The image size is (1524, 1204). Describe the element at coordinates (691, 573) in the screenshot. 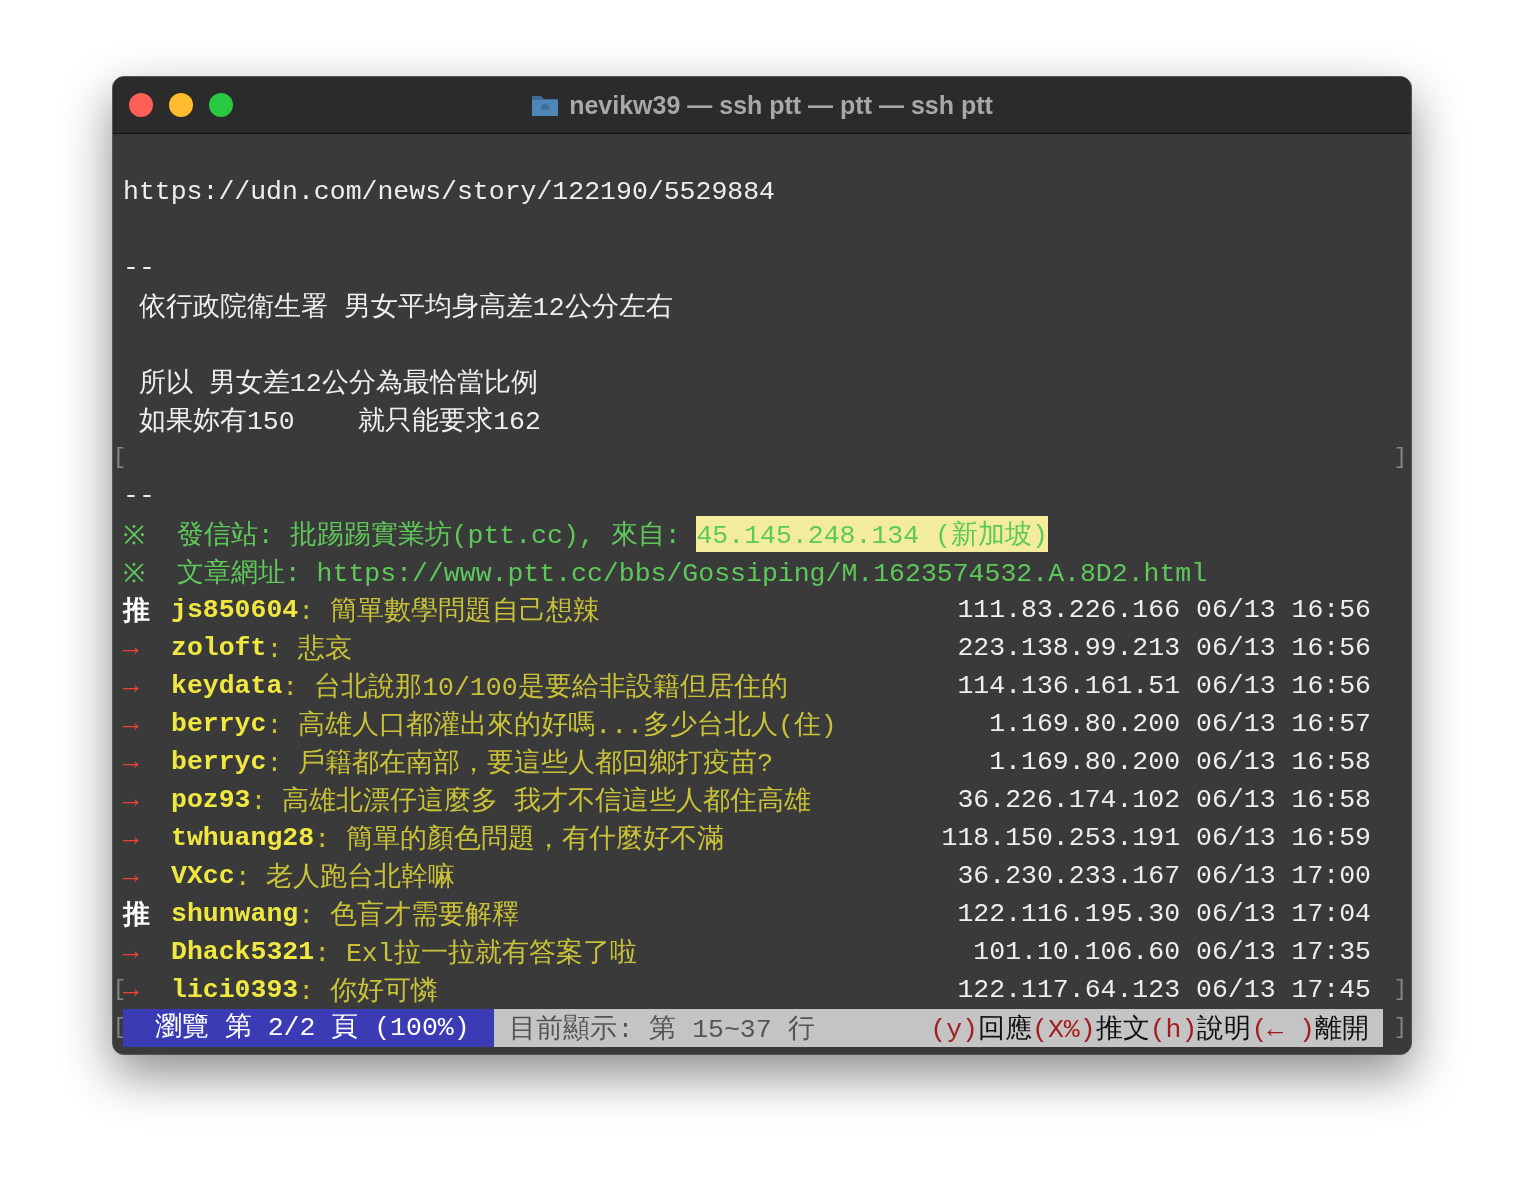

I see `signature-text: 文章網址: https://www.ptt.cc/bbs/Gossiping/M.1623574532.A.8D2.html` at that location.